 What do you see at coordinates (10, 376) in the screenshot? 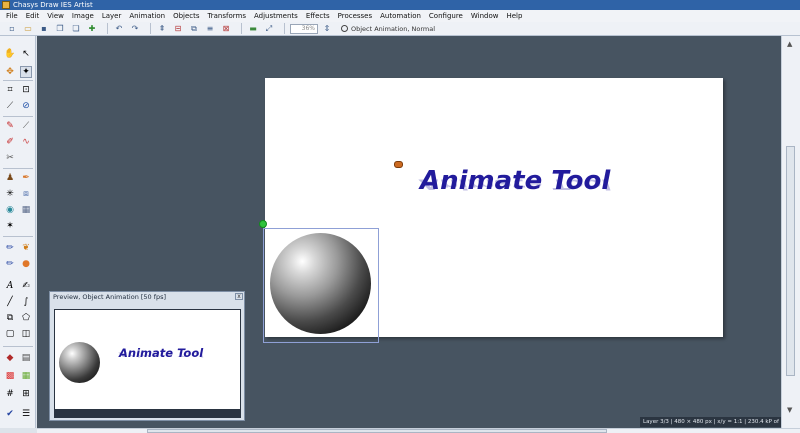
I see `color-tool-icon: ▩` at bounding box center [10, 376].